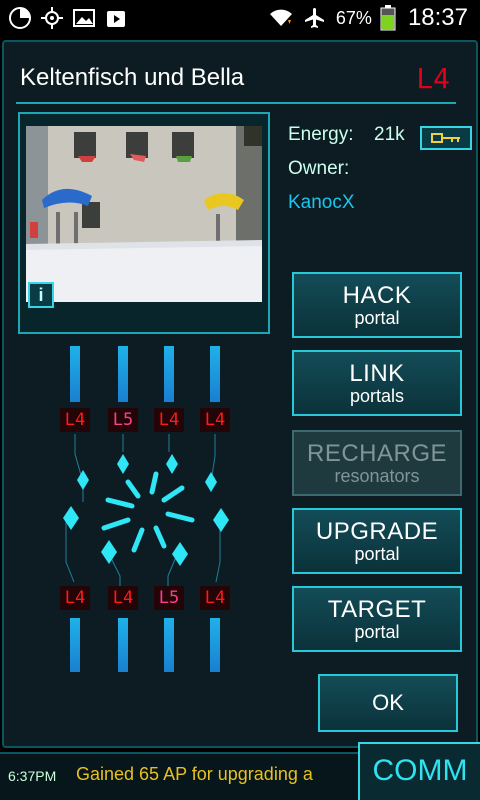 This screenshot has height=800, width=480. What do you see at coordinates (314, 18) in the screenshot?
I see `airplane-mode-icon` at bounding box center [314, 18].